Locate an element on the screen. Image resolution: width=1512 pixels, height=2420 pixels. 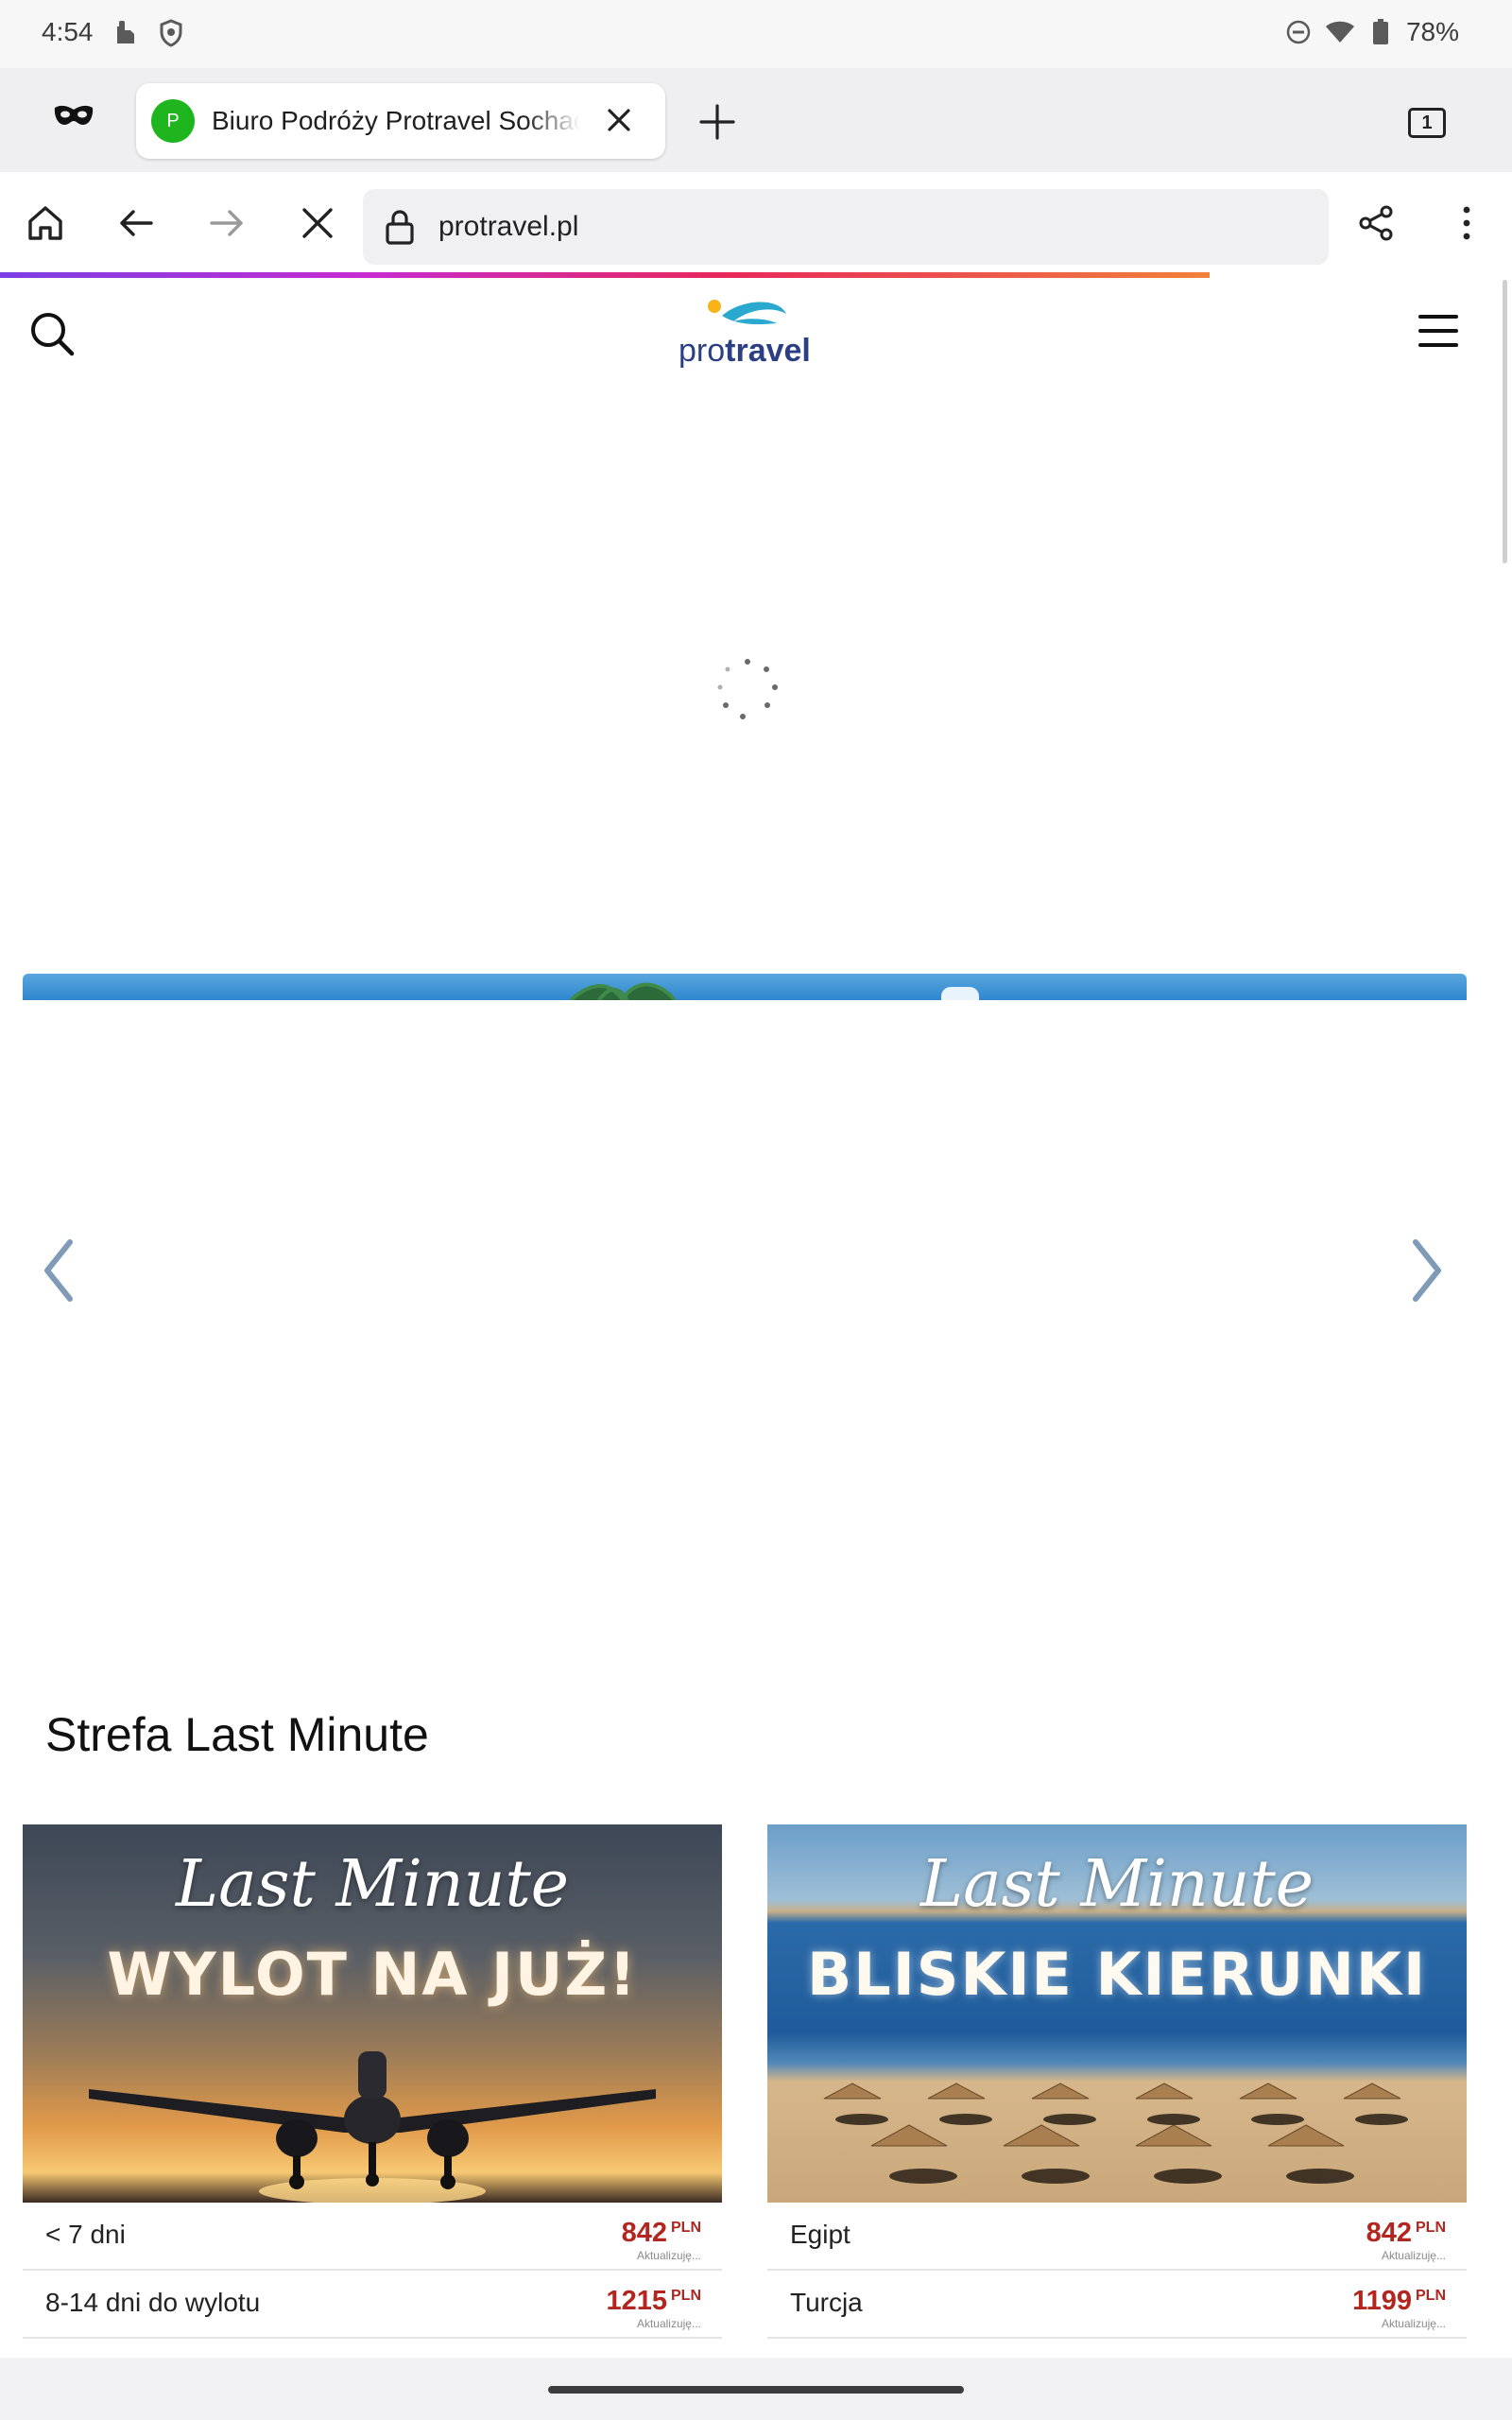
active-tab: P Biuro Podróży Protravel Sochaczew is located at coordinates (400, 121).